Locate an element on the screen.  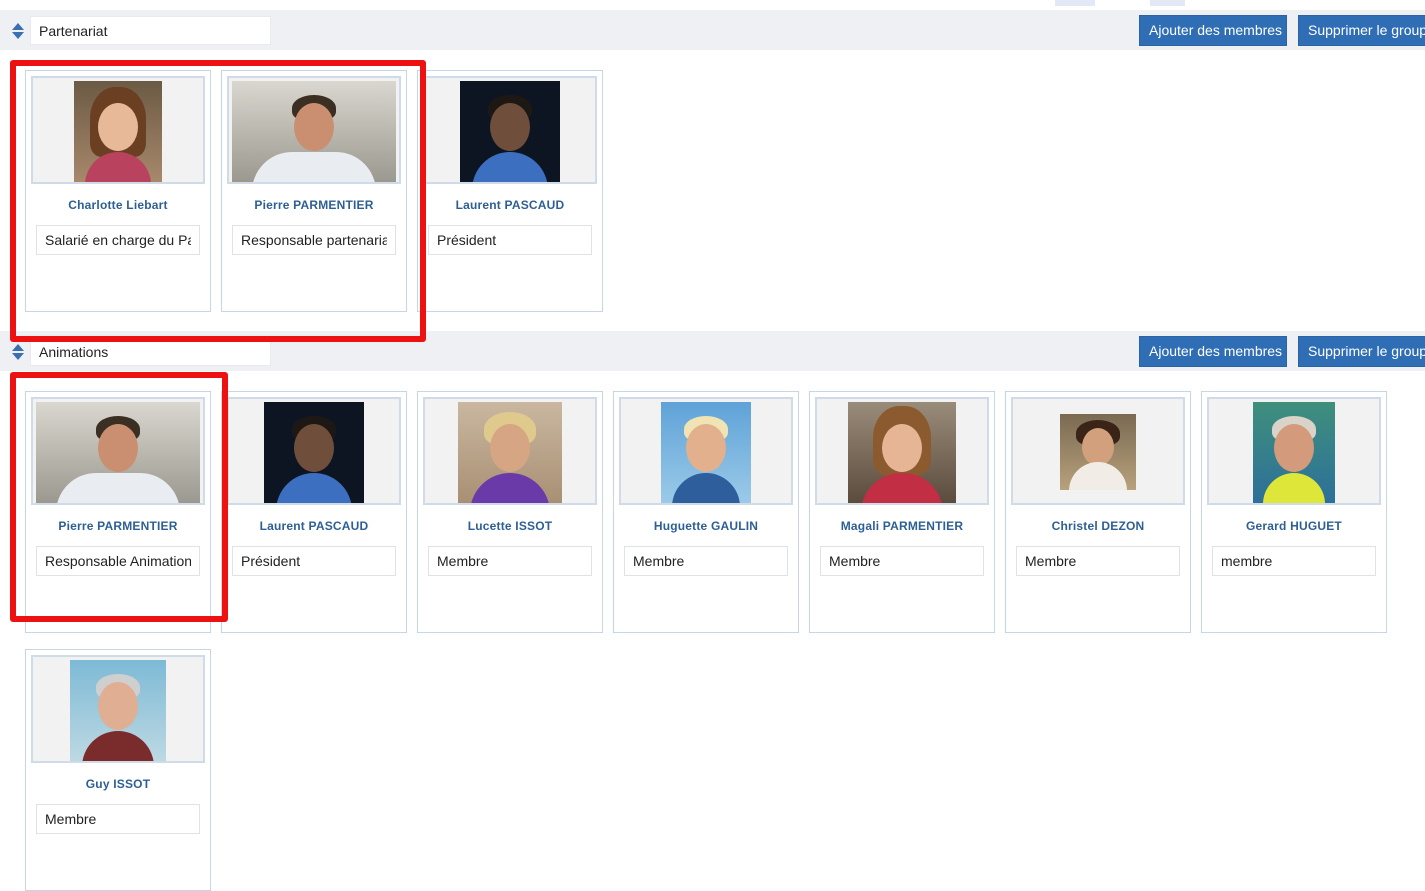
member-card: Magali PARMENTIER is located at coordinates (902, 512).